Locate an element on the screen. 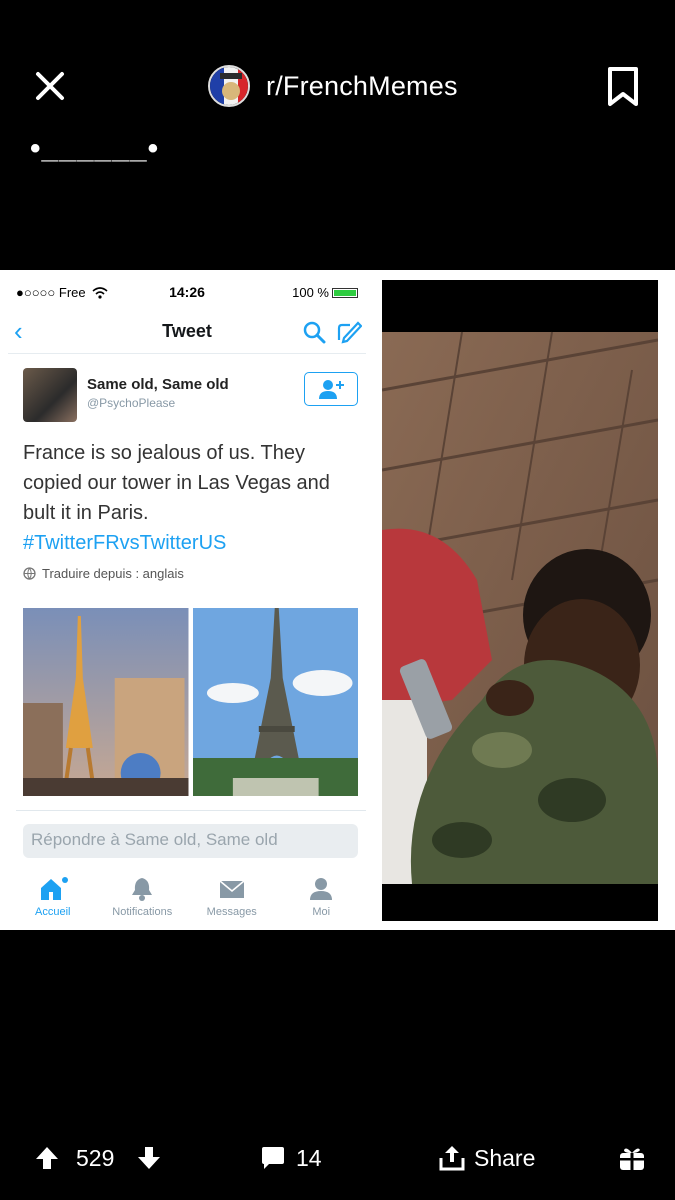 Image resolution: width=675 pixels, height=1200 pixels. comments-button: 14 is located at coordinates (291, 1158).